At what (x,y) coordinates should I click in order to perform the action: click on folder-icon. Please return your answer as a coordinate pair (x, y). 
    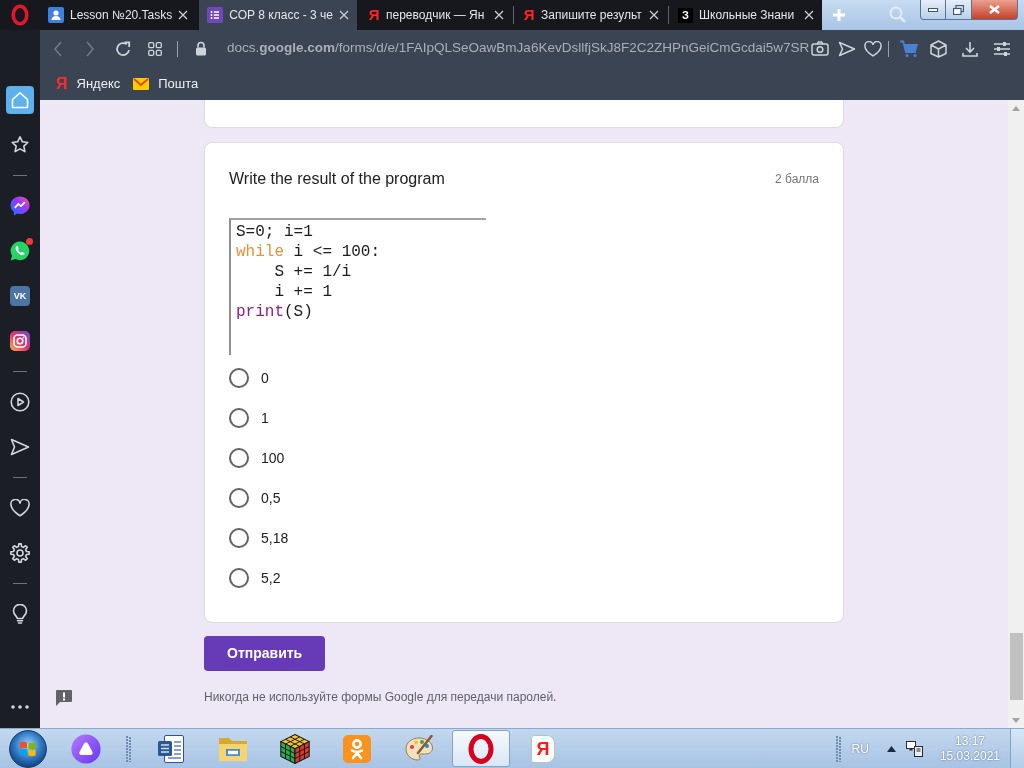
    Looking at the image, I should click on (233, 748).